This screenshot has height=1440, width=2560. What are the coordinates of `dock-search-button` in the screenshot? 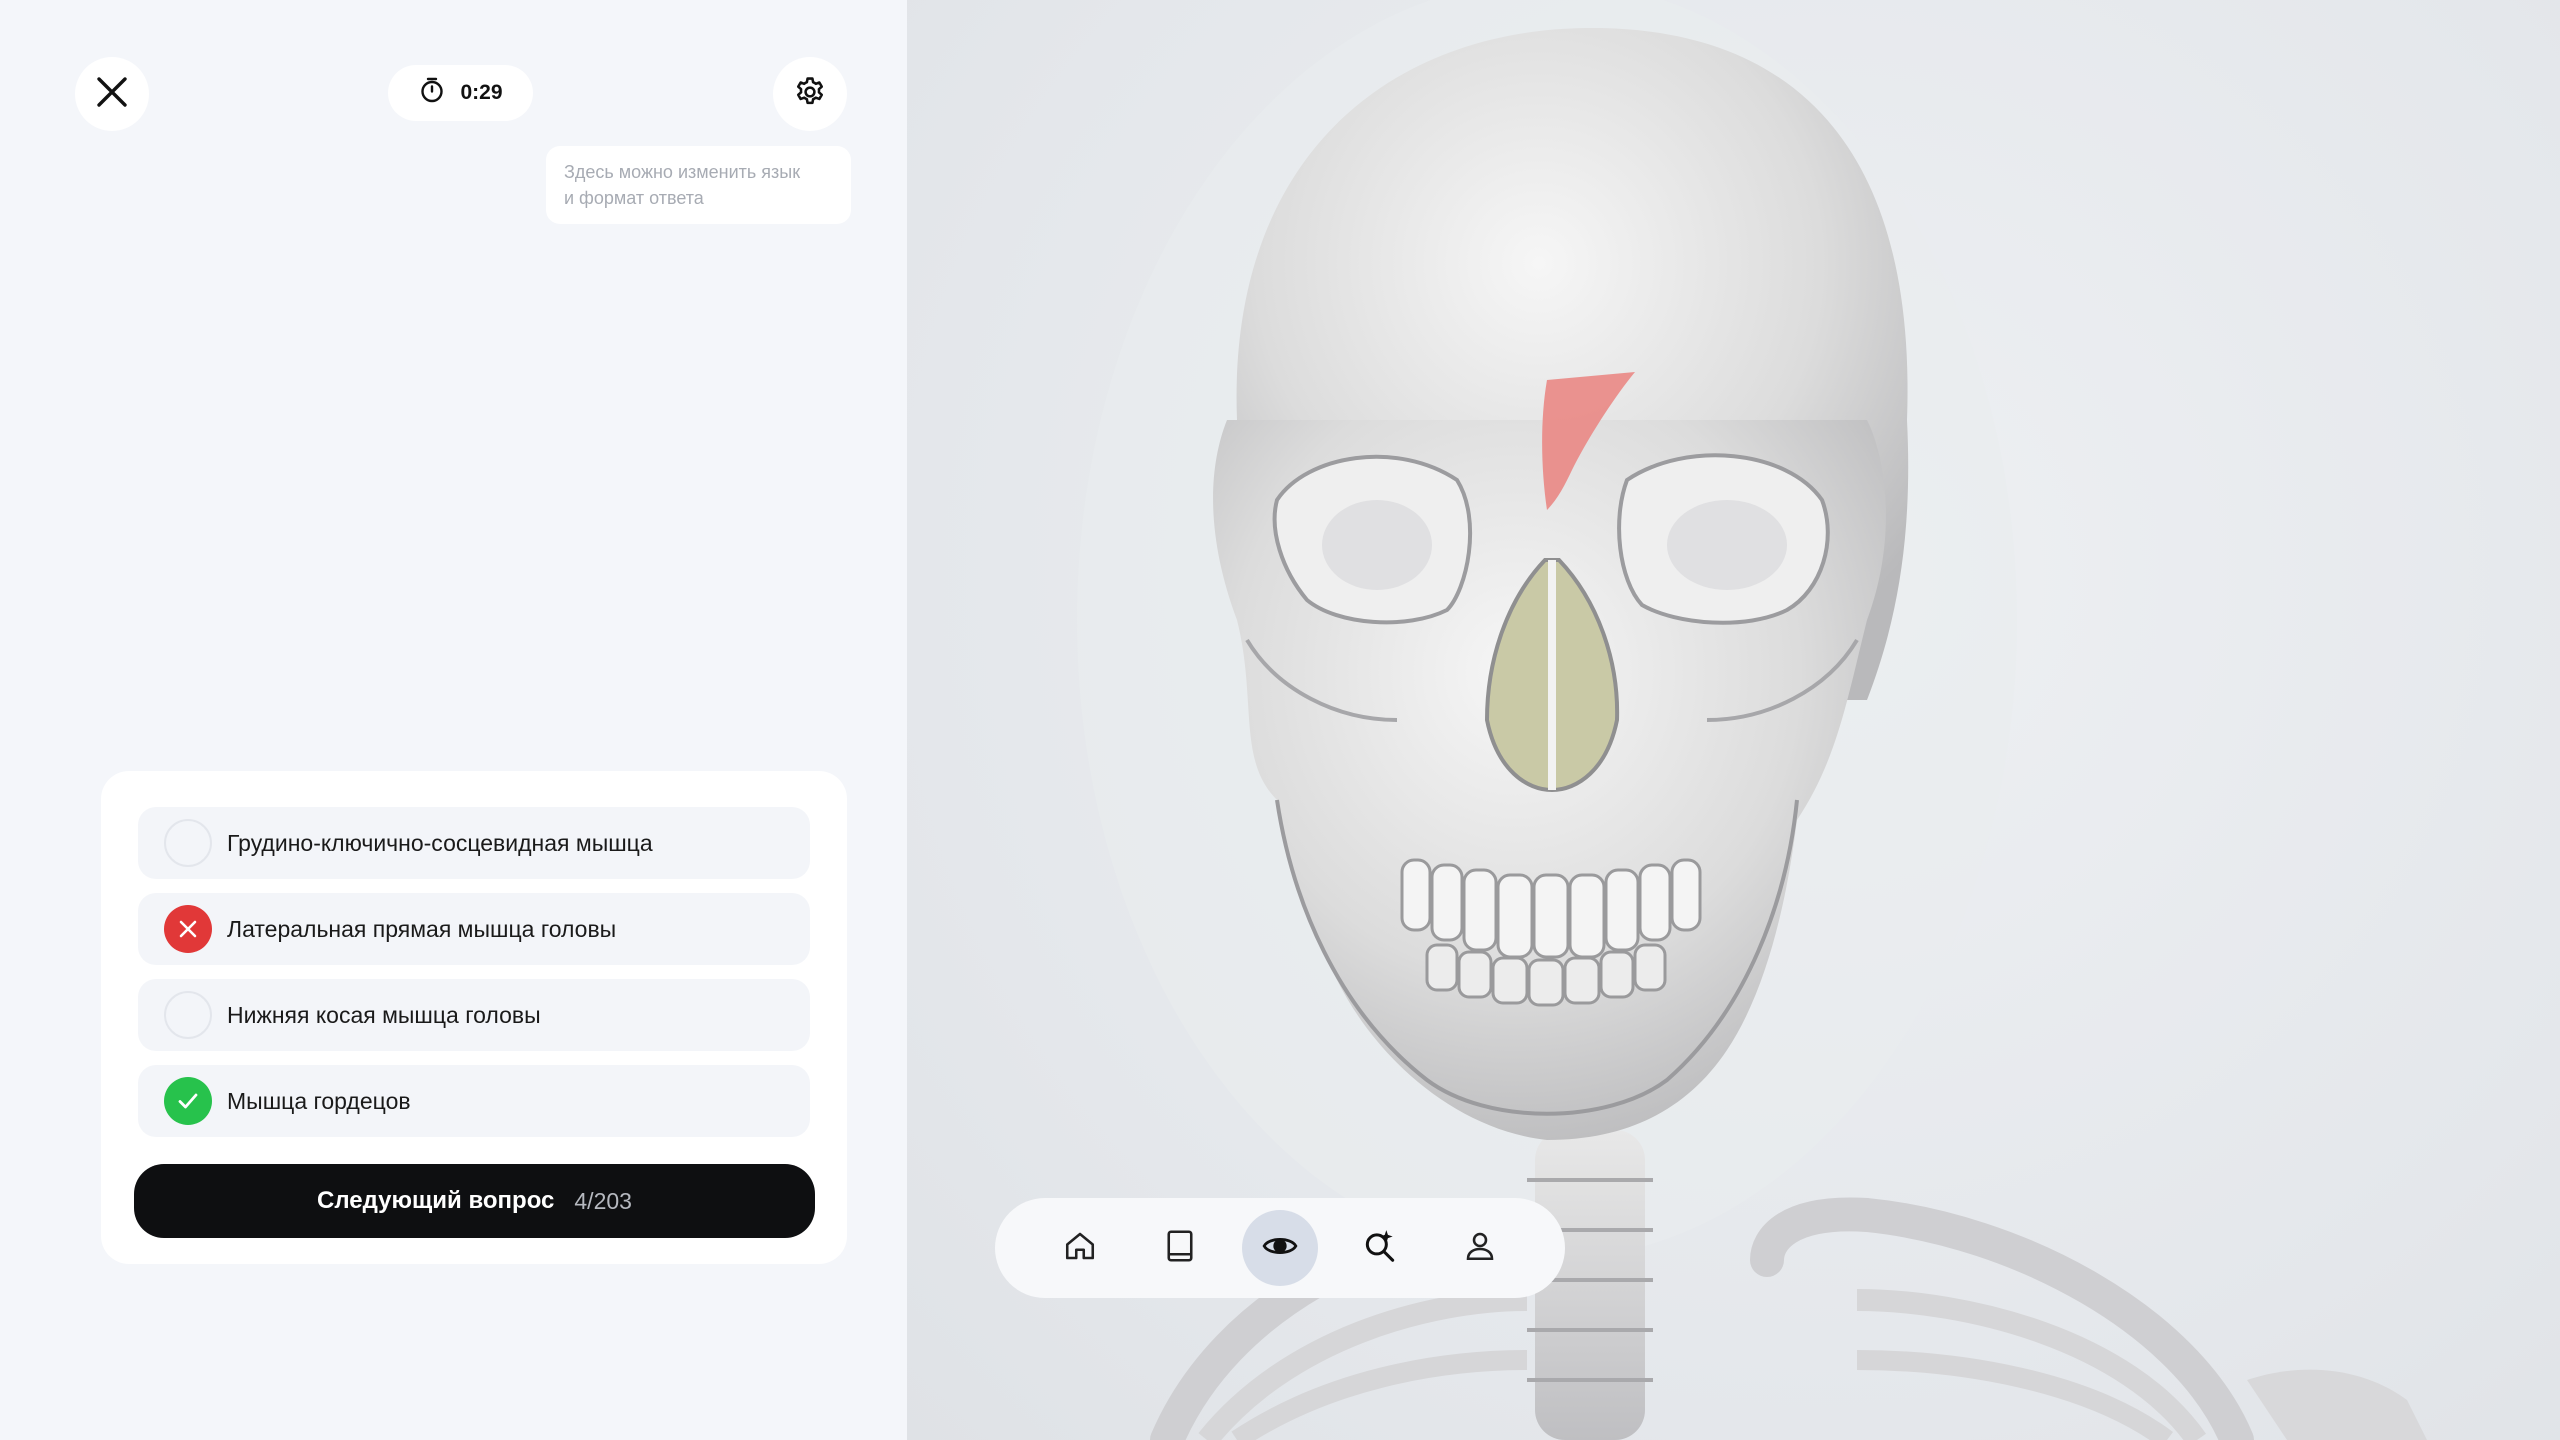 It's located at (1380, 1248).